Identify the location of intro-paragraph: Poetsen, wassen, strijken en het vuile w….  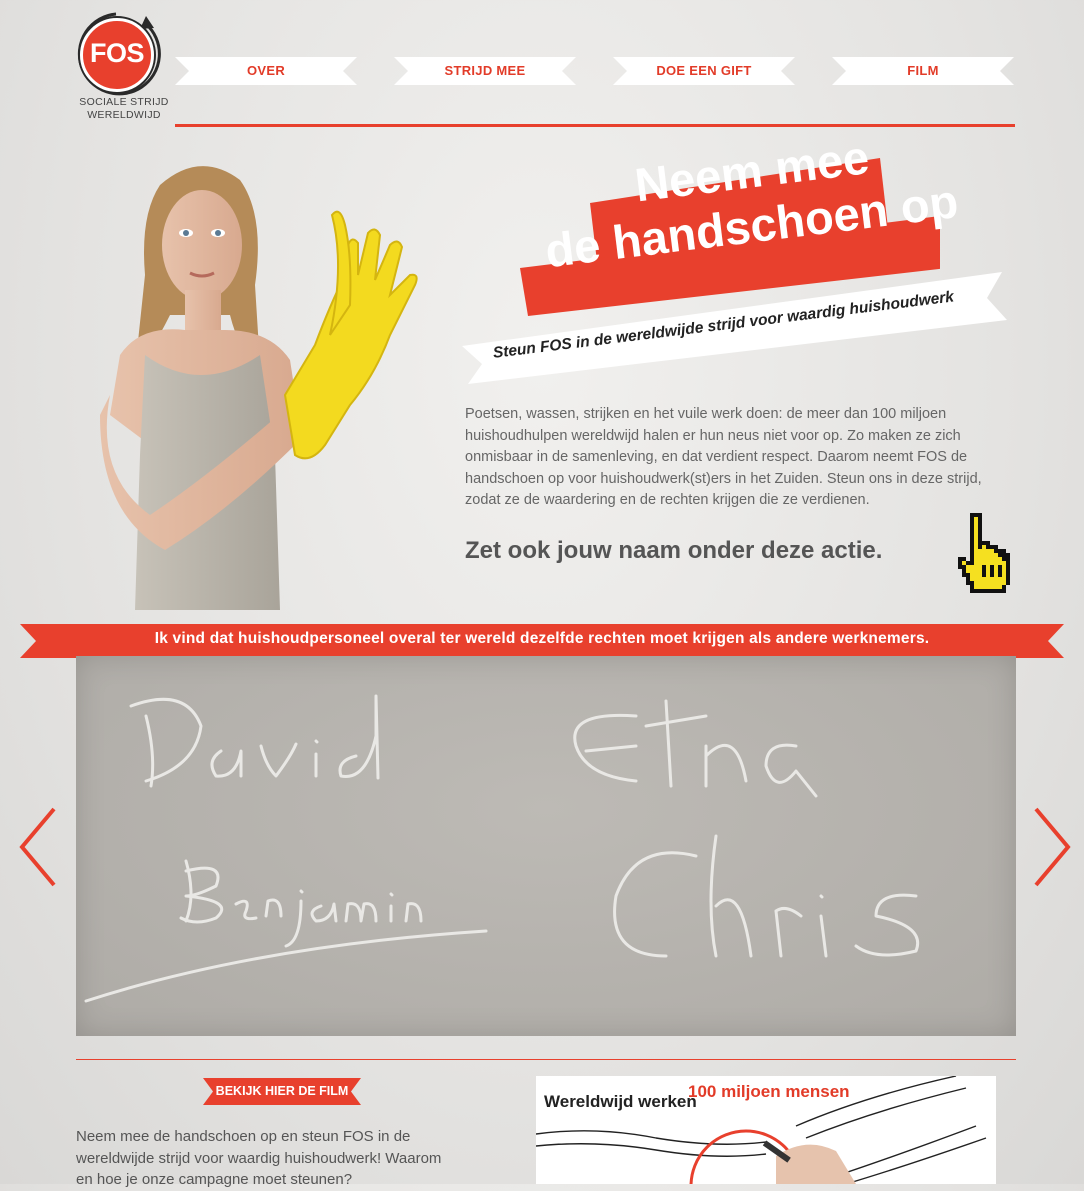
(723, 457).